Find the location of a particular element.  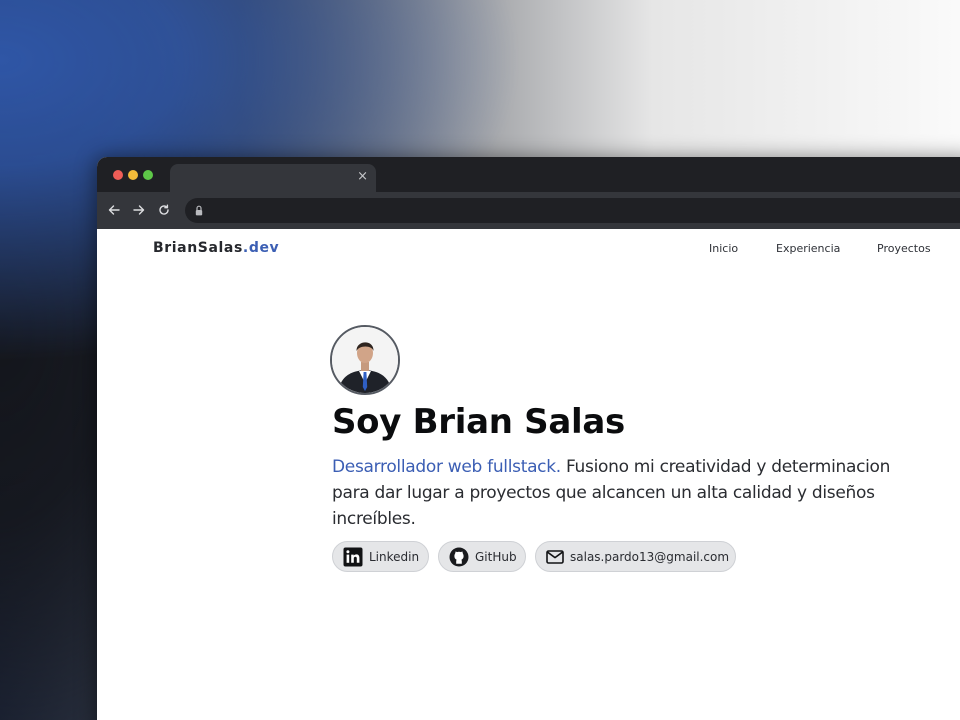

maximize-window-button is located at coordinates (148, 175).